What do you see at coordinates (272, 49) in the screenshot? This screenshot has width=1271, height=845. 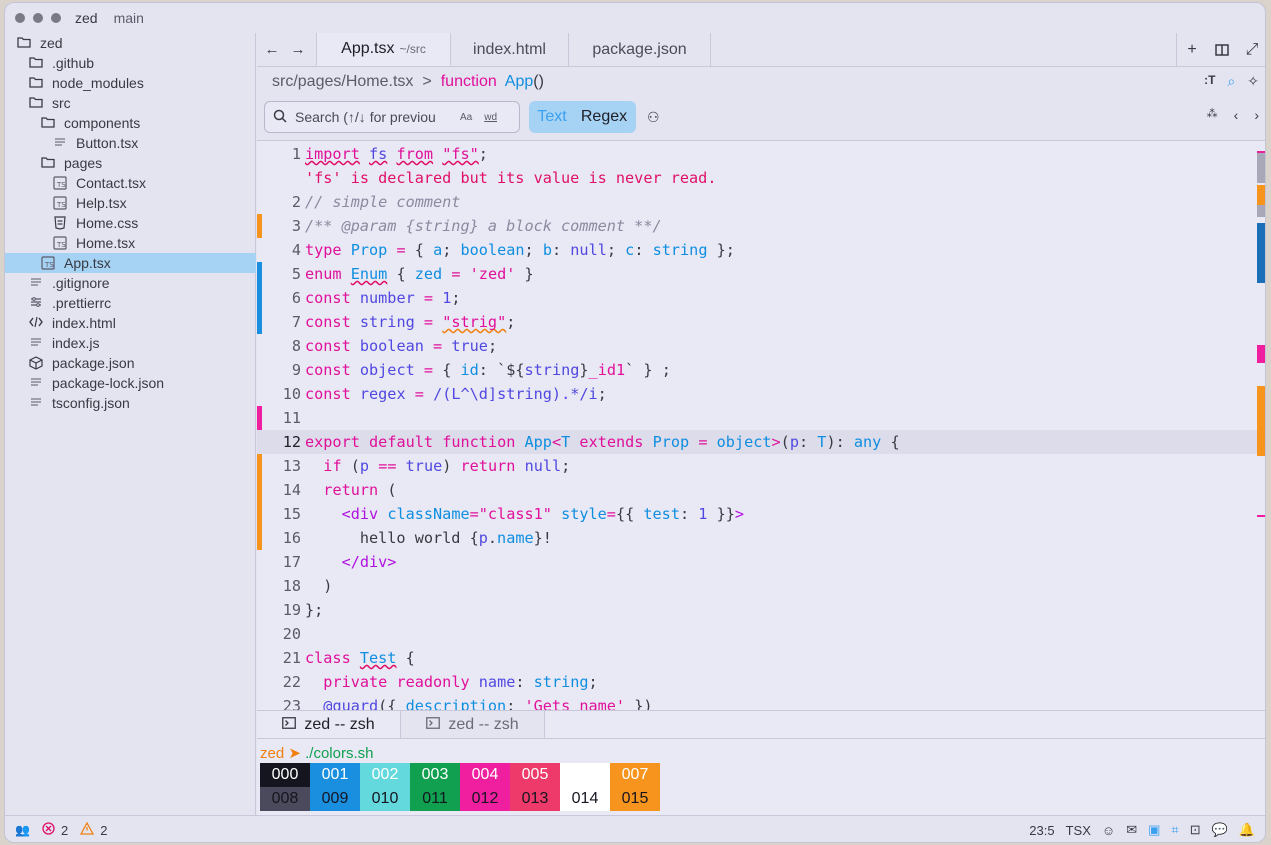 I see `back-arrow-icon: ←` at bounding box center [272, 49].